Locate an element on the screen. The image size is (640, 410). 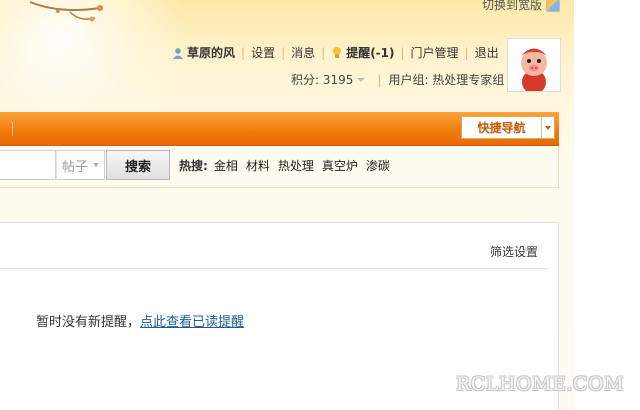
user-info: 积分: 3195 | 用户组: 热处理专家组 is located at coordinates (397, 79).